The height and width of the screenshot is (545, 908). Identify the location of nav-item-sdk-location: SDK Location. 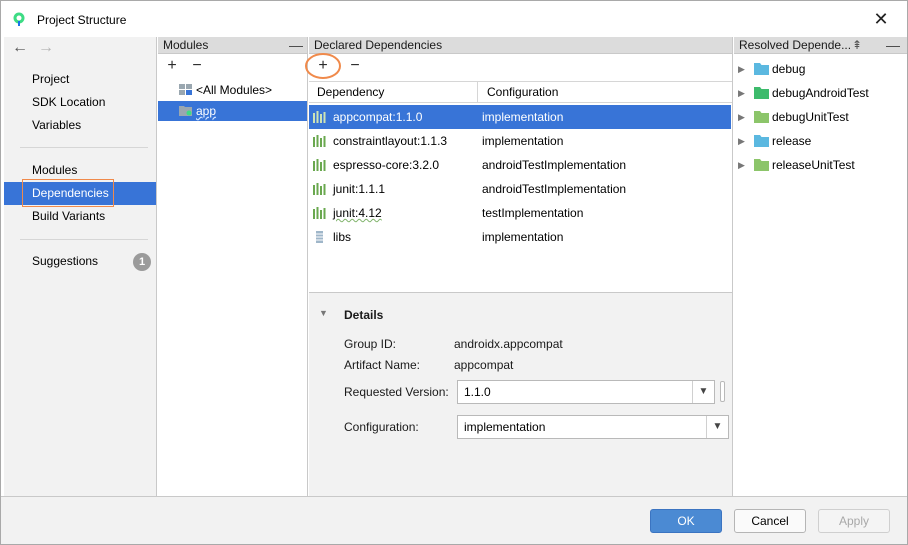
(80, 102).